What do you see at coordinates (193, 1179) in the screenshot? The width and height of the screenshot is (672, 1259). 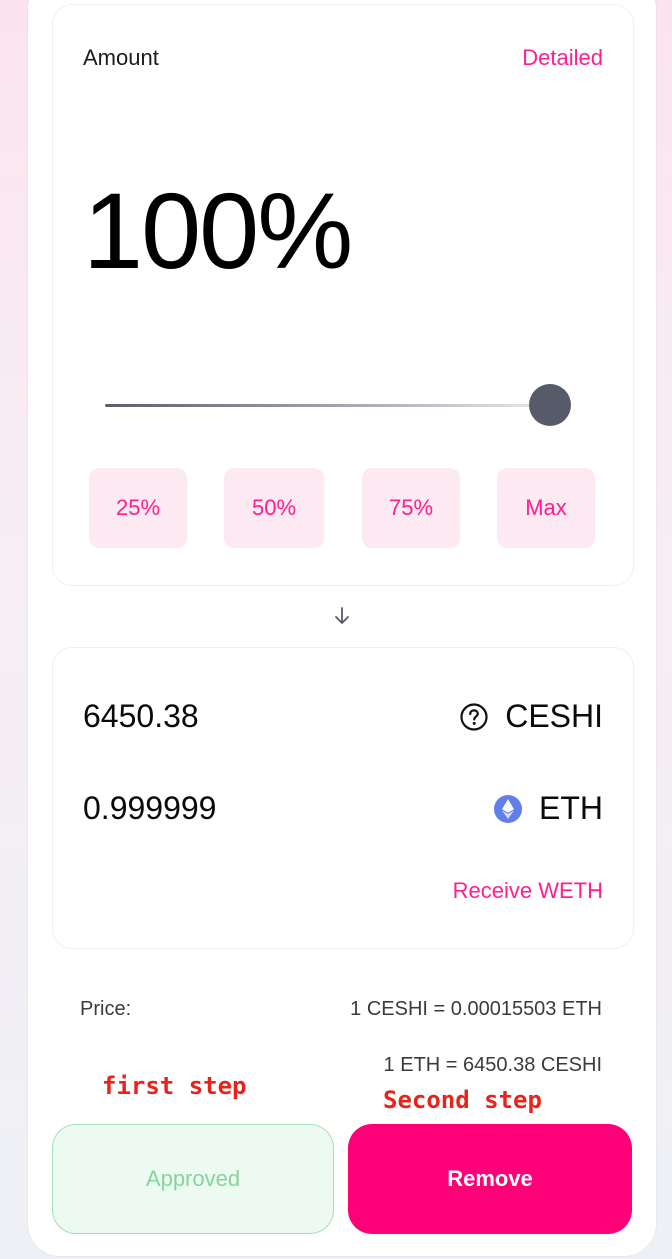 I see `approved-button: Approved` at bounding box center [193, 1179].